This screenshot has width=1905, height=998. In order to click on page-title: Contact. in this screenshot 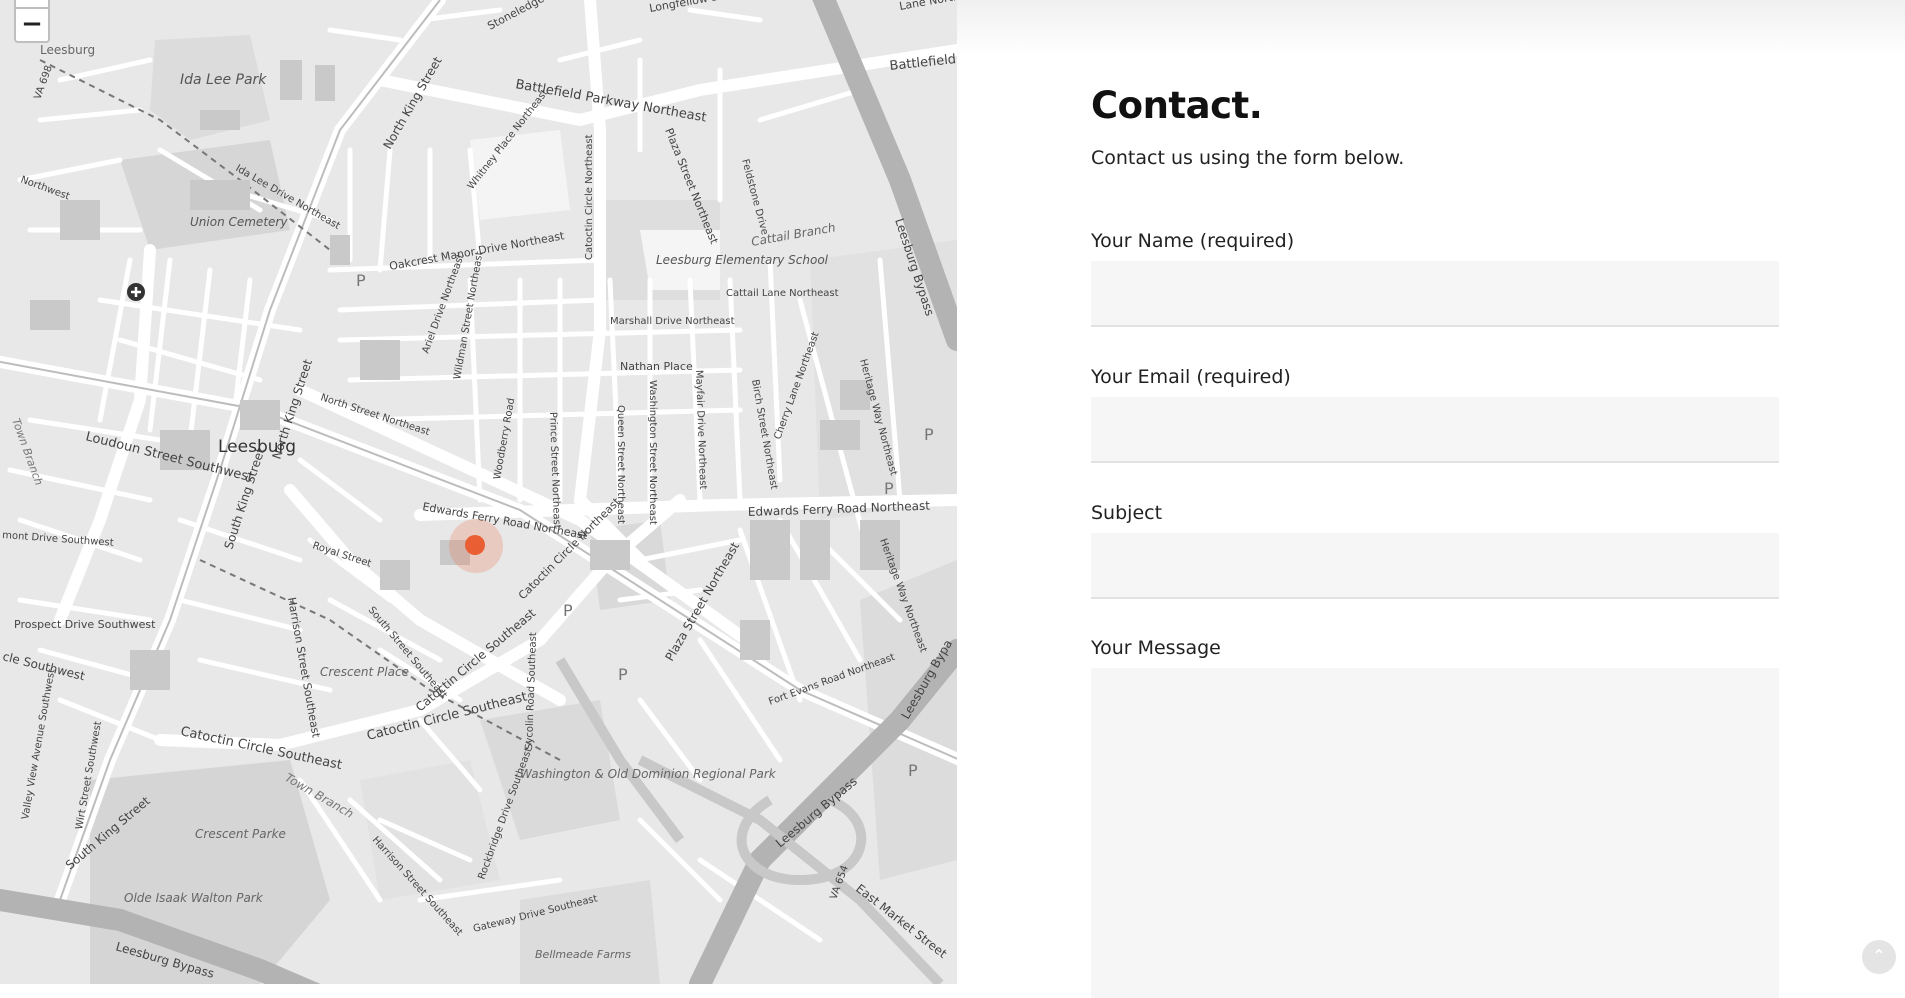, I will do `click(1177, 105)`.